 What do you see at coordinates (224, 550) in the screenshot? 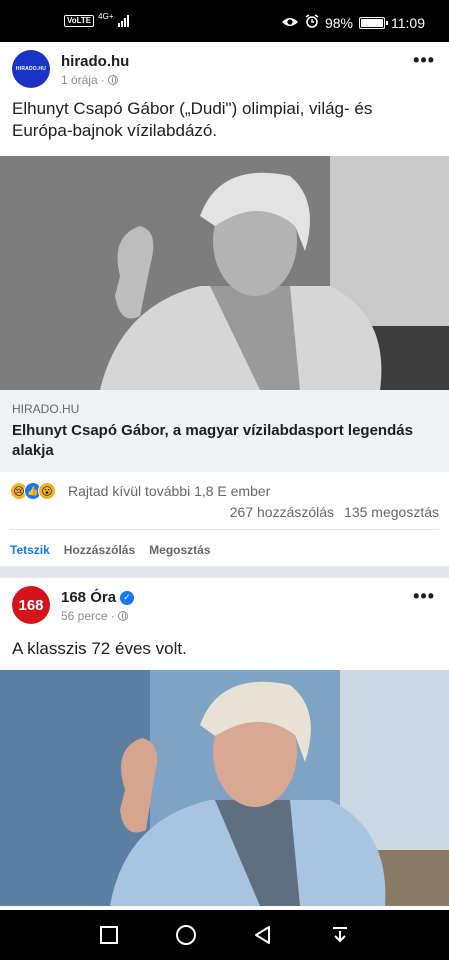
I see `post-actions: Tetszik Hozzászólás Megosztás` at bounding box center [224, 550].